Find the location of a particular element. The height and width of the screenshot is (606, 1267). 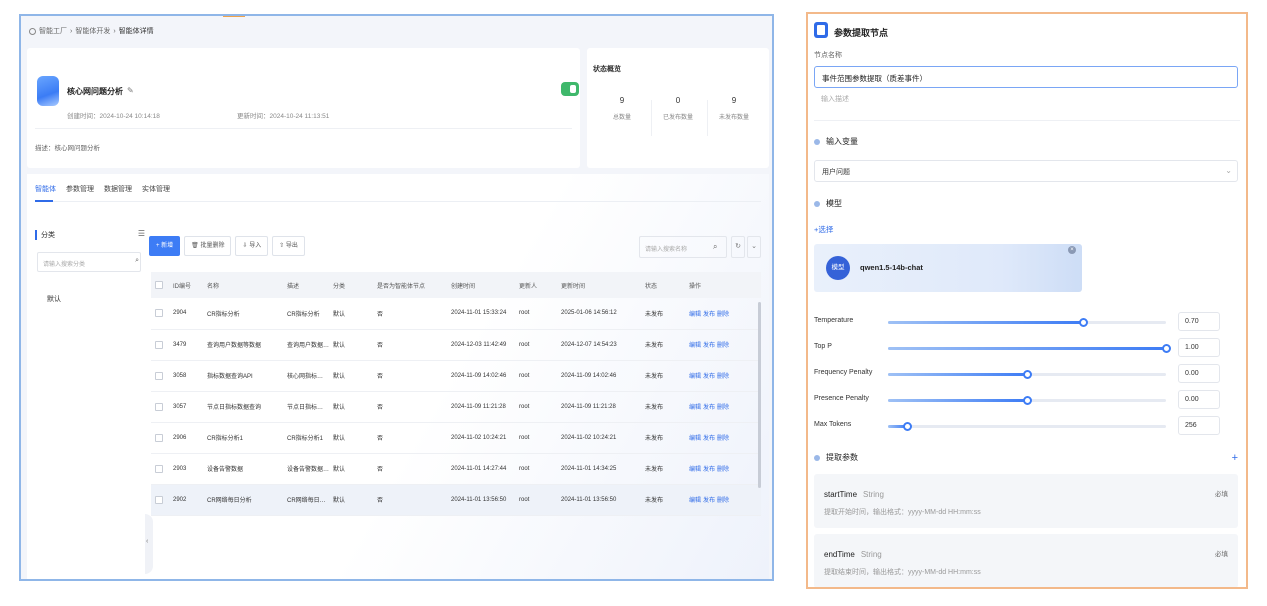

cell-name: CR指标分析 is located at coordinates (243, 314).